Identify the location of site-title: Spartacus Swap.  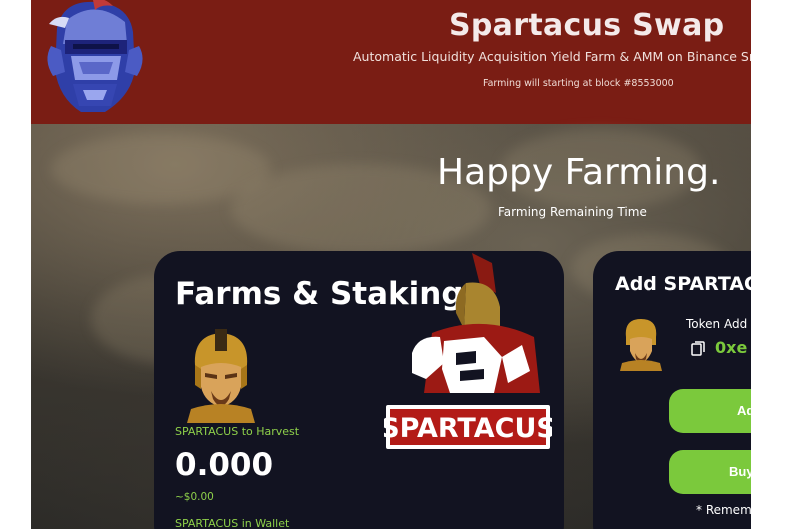
(587, 25).